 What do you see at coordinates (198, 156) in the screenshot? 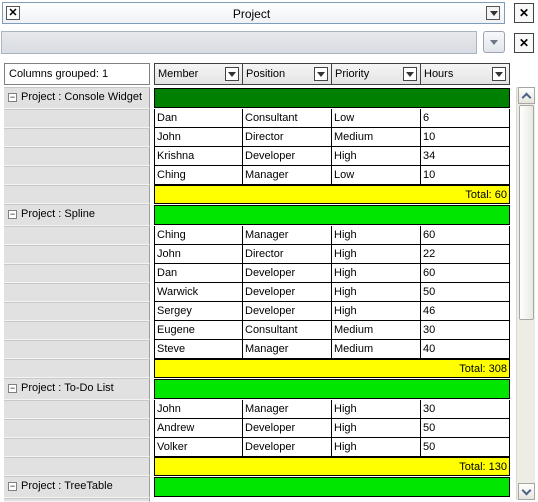
I see `table-cell: Krishna` at bounding box center [198, 156].